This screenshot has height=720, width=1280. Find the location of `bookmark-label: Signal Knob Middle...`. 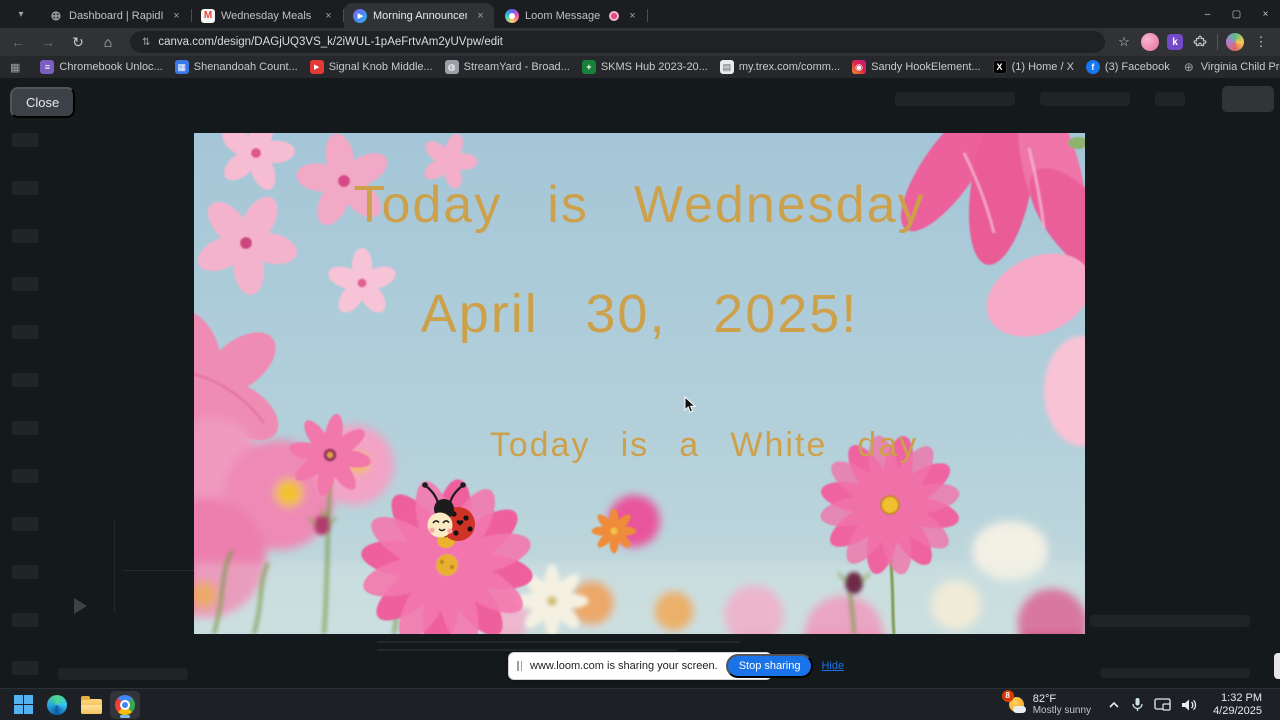

bookmark-label: Signal Knob Middle... is located at coordinates (380, 67).